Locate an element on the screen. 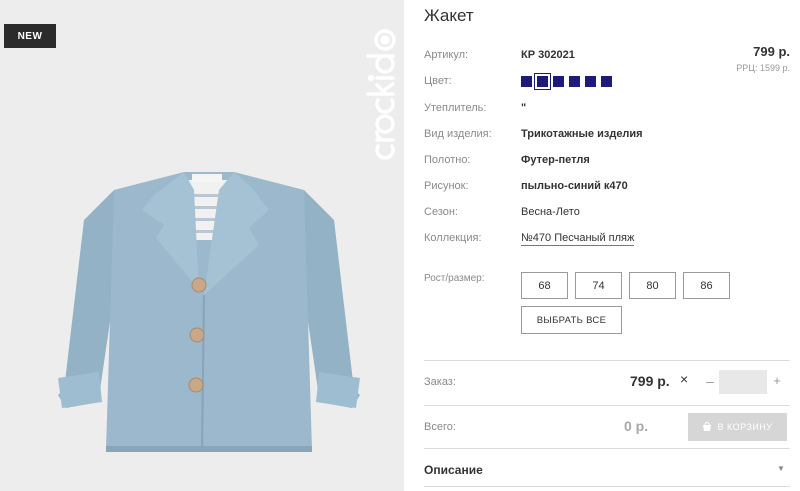 The height and width of the screenshot is (491, 800). attr-label: Коллекция: is located at coordinates (453, 238).